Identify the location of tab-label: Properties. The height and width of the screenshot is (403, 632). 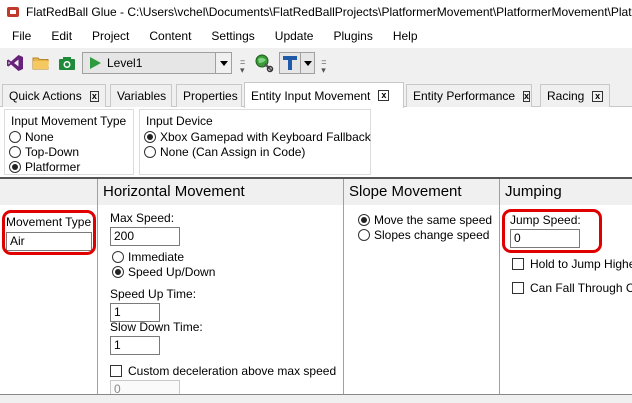
(210, 96).